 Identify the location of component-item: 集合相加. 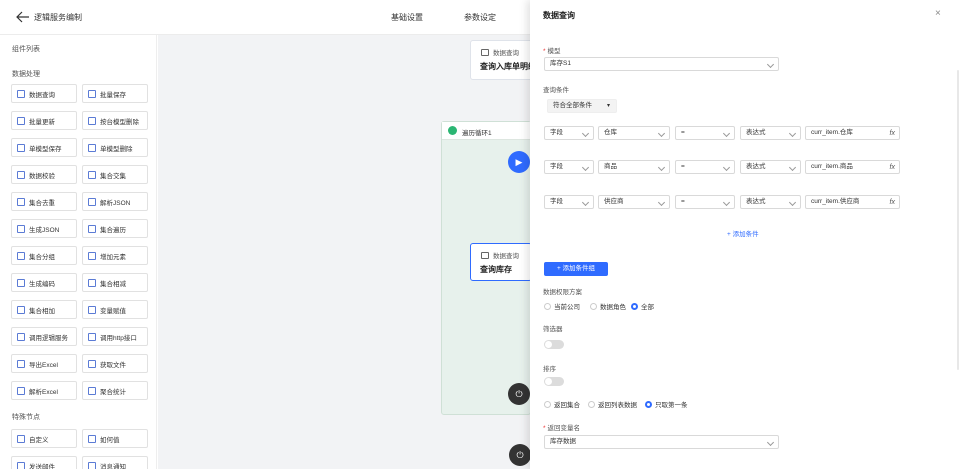
(44, 309).